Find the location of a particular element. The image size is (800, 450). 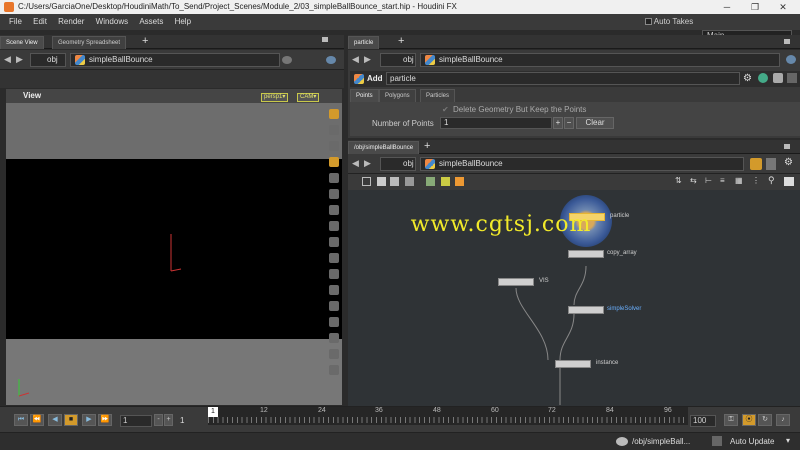

snap-icon is located at coordinates (771, 164).